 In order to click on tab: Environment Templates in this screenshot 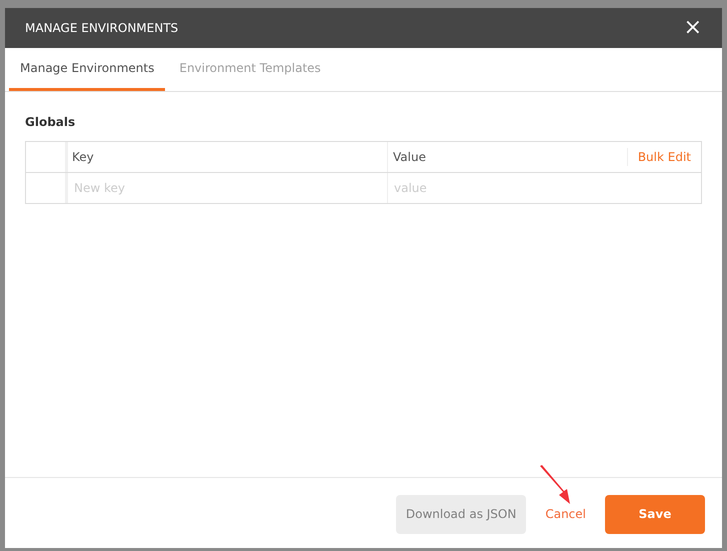, I will do `click(250, 69)`.